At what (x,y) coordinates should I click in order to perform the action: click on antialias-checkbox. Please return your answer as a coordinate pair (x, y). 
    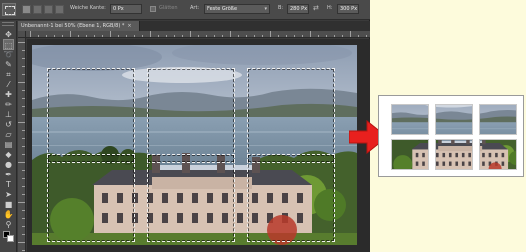
    Looking at the image, I should click on (153, 9).